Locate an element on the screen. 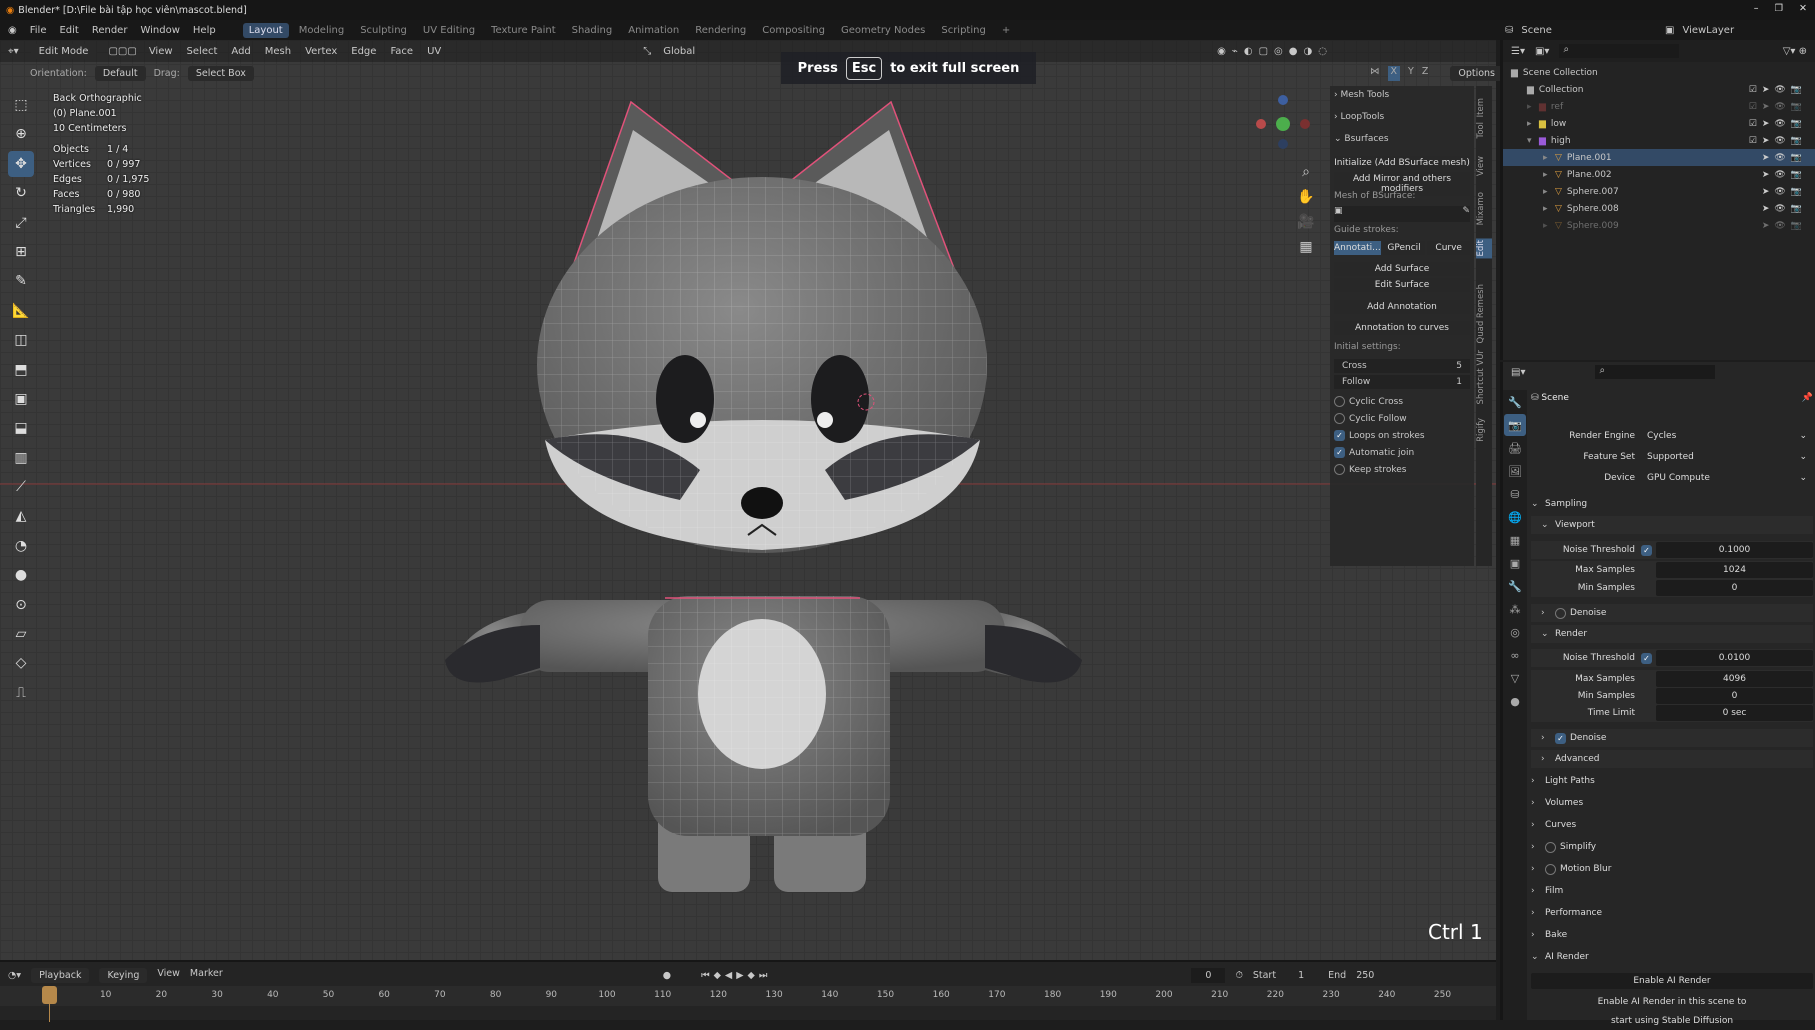 The image size is (1815, 1030). checkbox-loops-on-strokes: ✓ Loops on strokes is located at coordinates (1402, 435).